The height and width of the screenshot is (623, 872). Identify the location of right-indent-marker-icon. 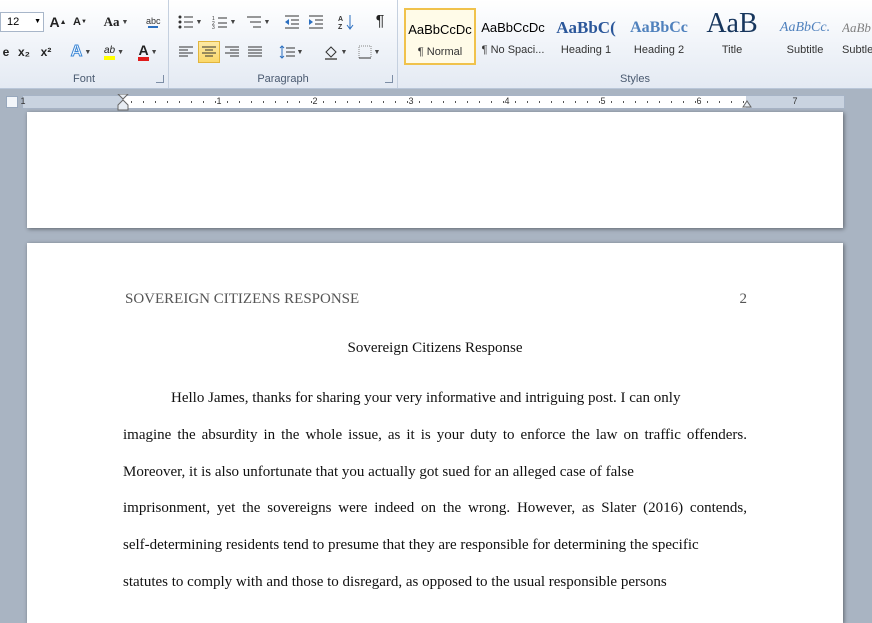
(747, 103).